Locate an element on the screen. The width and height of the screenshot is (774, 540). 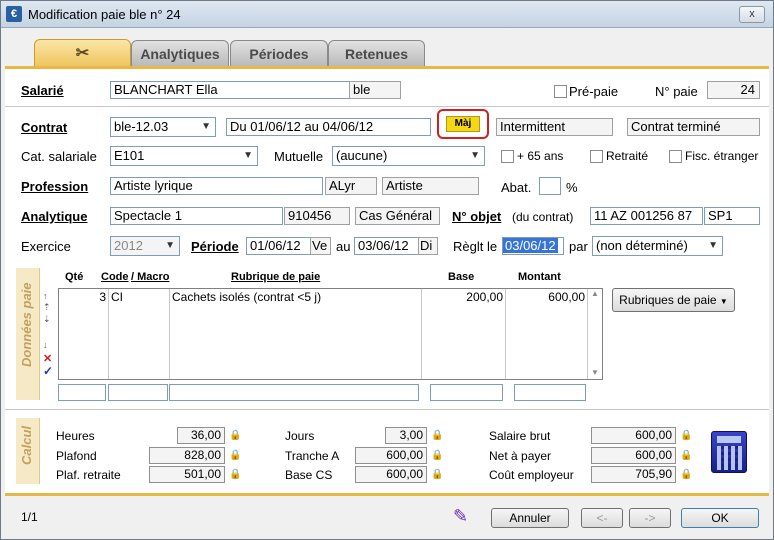
maj-highlight: Màj is located at coordinates (463, 124).